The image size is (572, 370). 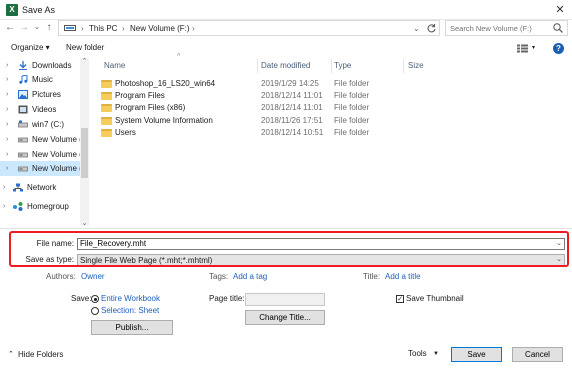 What do you see at coordinates (558, 48) in the screenshot?
I see `help-icon: ?` at bounding box center [558, 48].